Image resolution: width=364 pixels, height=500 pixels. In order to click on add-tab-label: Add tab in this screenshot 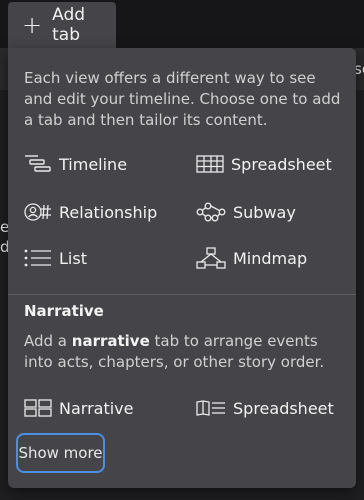, I will do `click(69, 25)`.